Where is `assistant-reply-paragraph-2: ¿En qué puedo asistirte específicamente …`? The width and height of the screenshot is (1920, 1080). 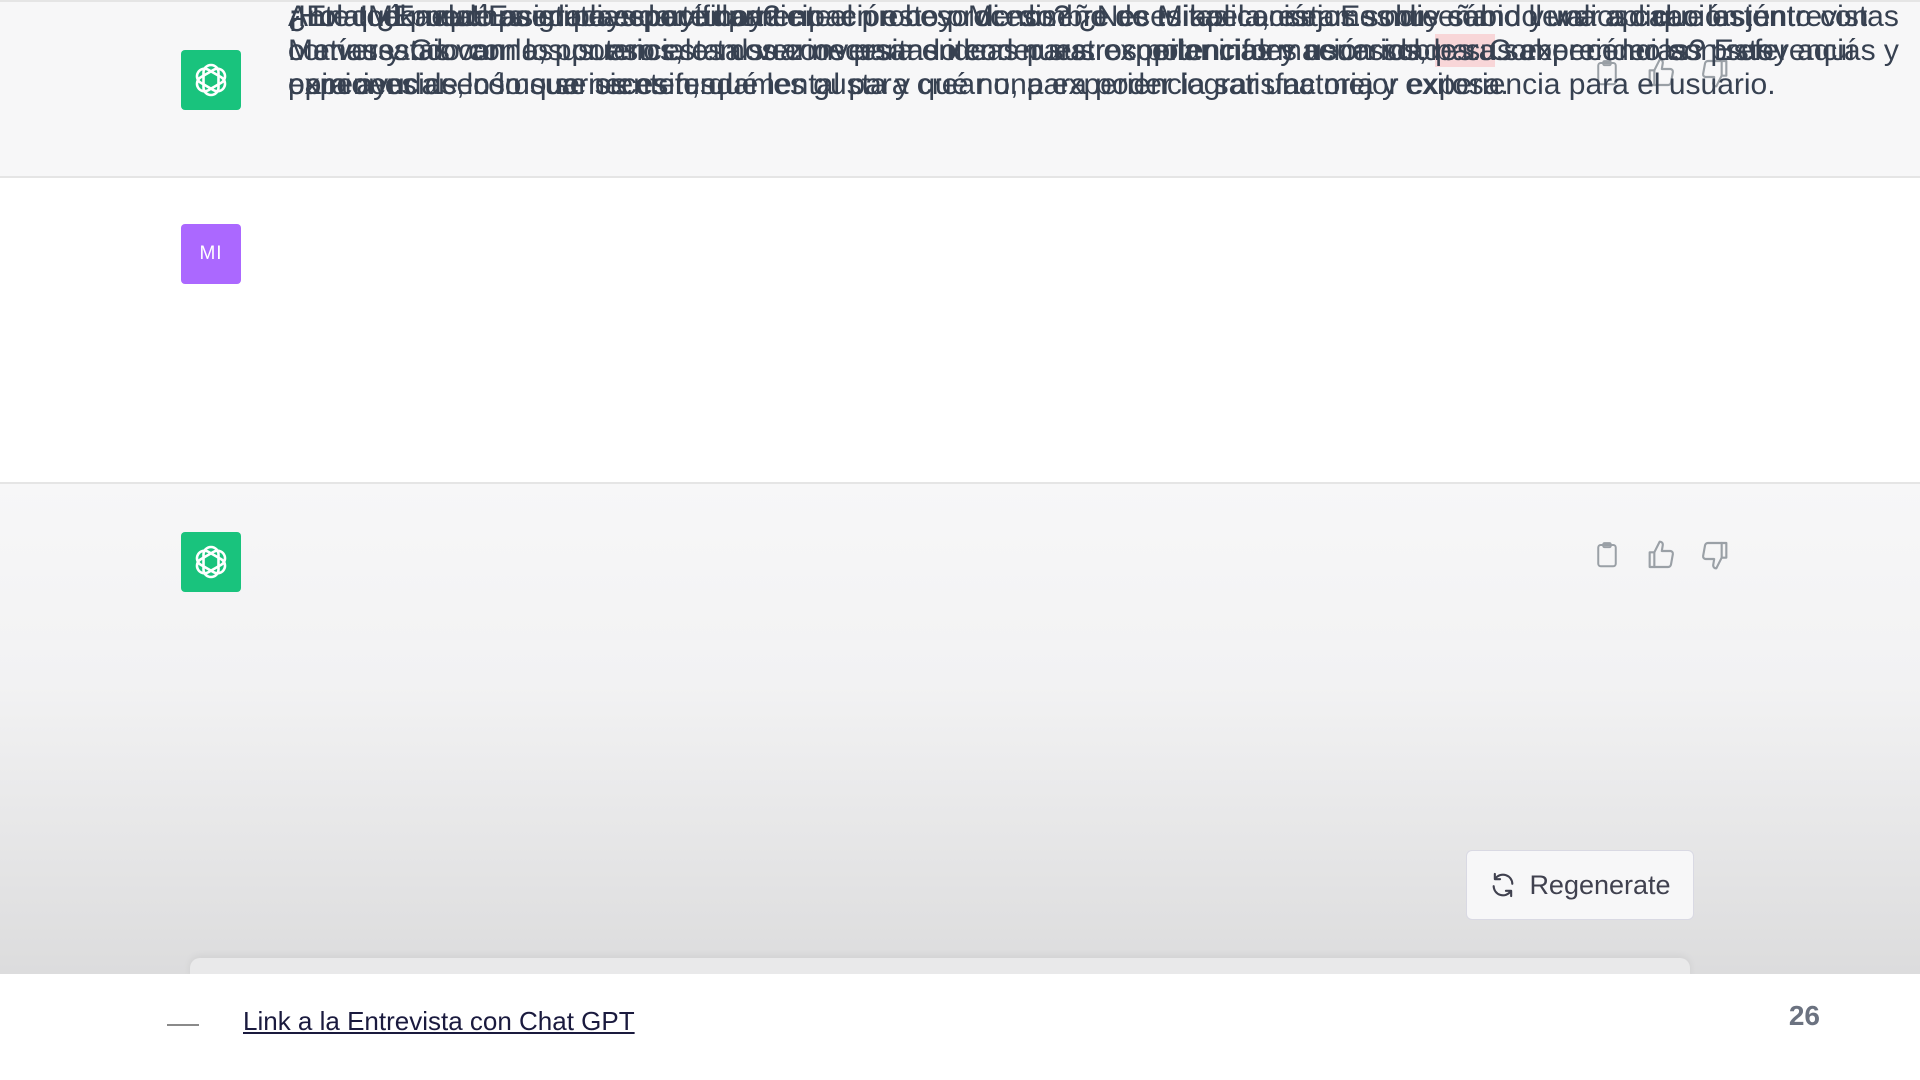 assistant-reply-paragraph-2: ¿En qué puedo asistirte específicamente … is located at coordinates (1093, 50).